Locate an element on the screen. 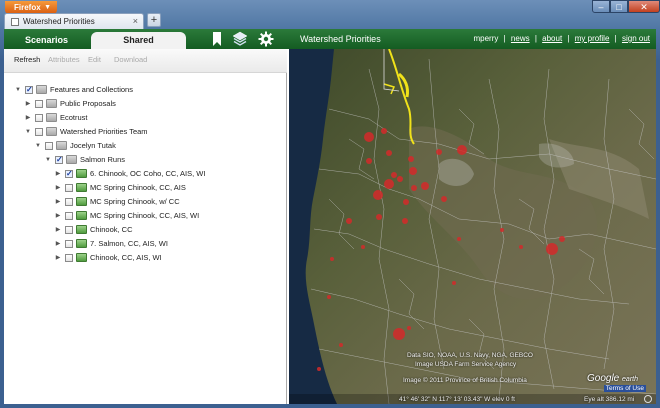 This screenshot has height=408, width=660. browser-tab: Watershed Priorities × is located at coordinates (74, 21).